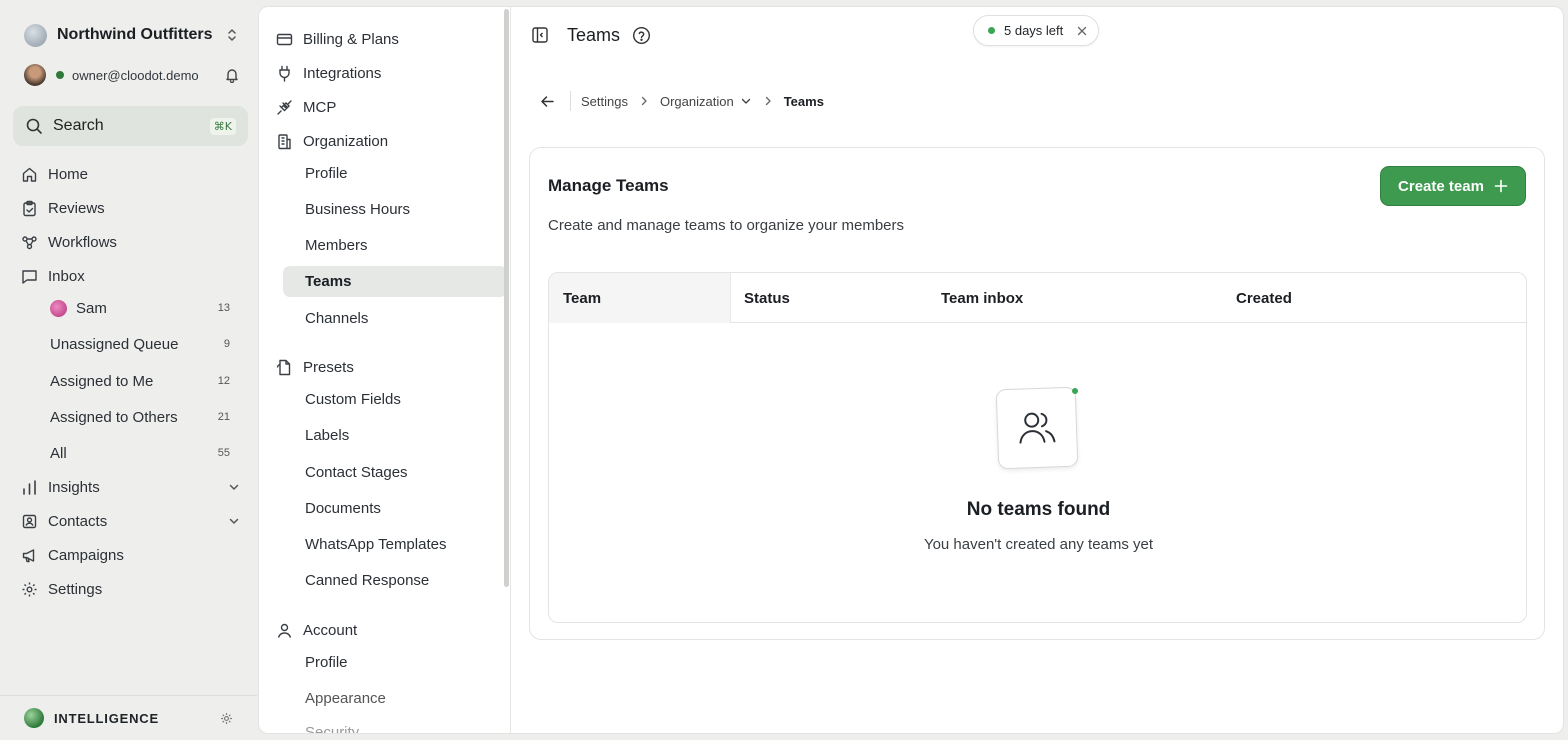  I want to click on settings-item-whatsapp-templates: WhatsApp Templates, so click(400, 544).